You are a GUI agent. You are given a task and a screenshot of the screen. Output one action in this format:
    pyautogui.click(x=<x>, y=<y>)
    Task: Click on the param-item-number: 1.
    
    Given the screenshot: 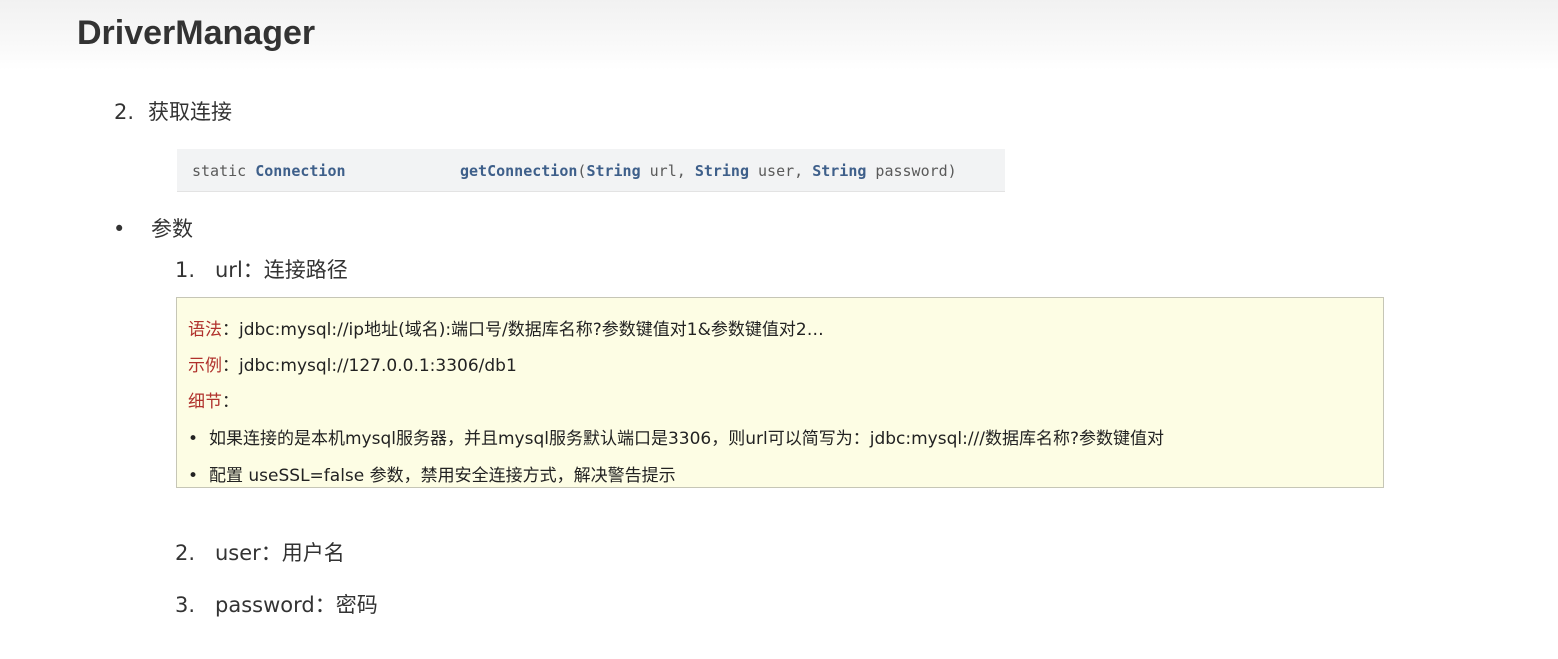 What is the action you would take?
    pyautogui.click(x=185, y=270)
    